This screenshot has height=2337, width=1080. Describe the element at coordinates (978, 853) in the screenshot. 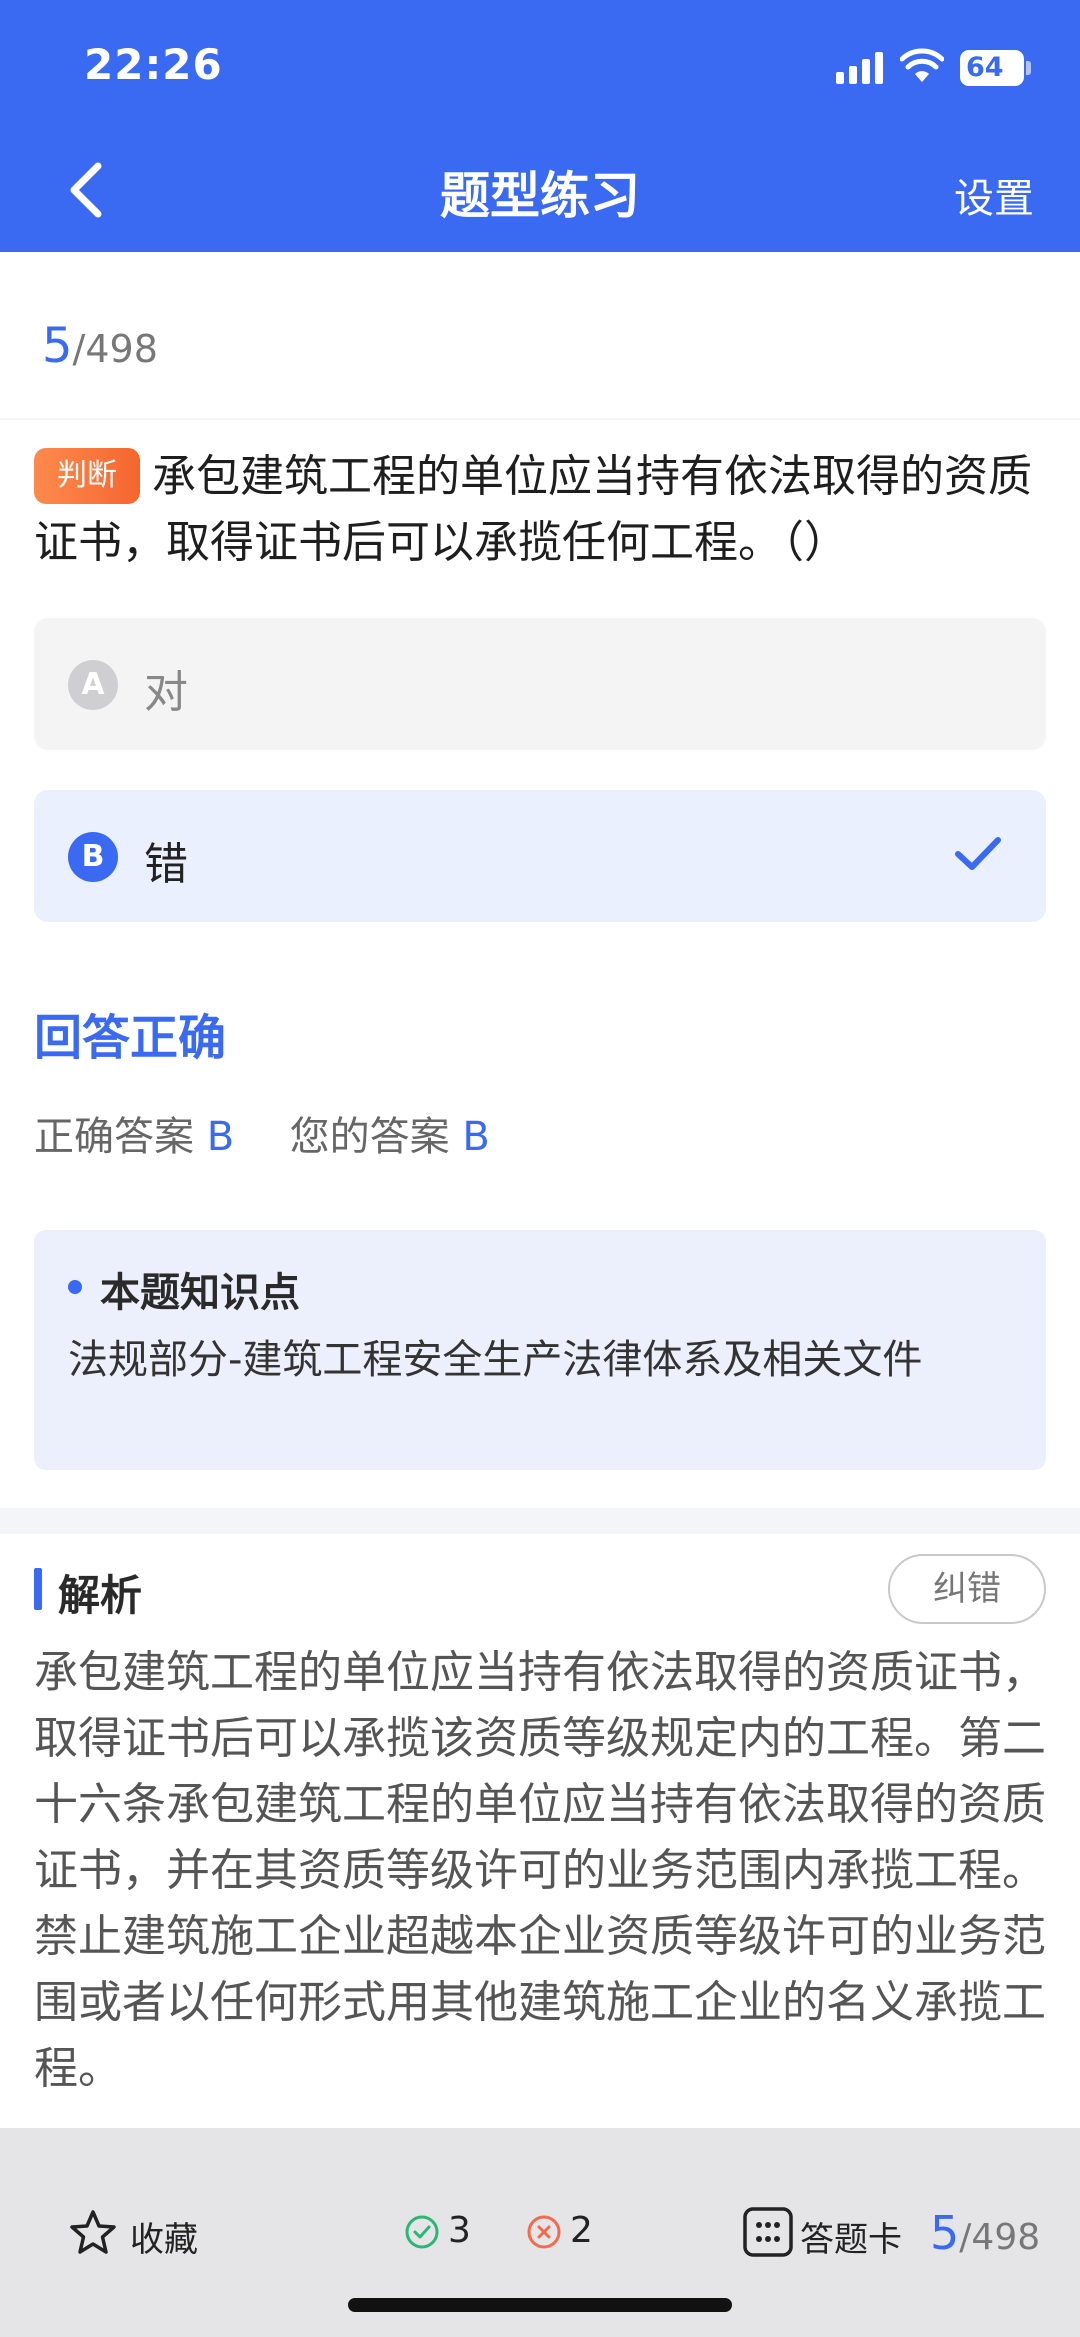

I see `check-icon` at that location.